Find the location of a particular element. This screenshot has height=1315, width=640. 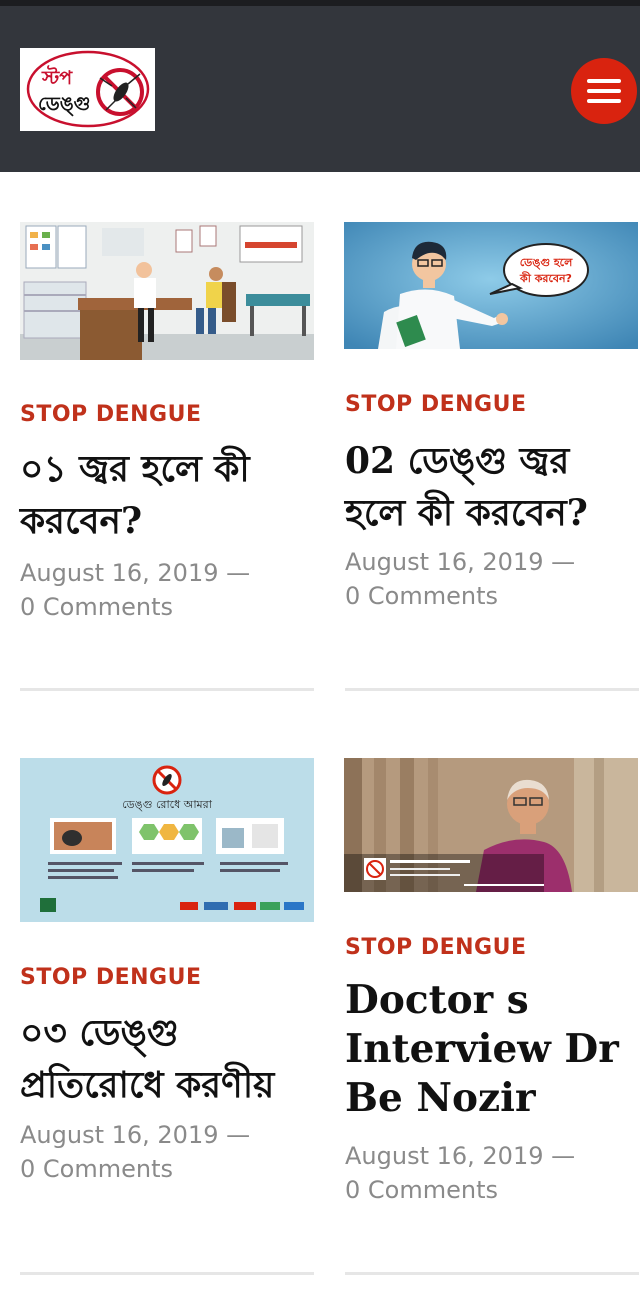

hamburger-icon is located at coordinates (604, 81).